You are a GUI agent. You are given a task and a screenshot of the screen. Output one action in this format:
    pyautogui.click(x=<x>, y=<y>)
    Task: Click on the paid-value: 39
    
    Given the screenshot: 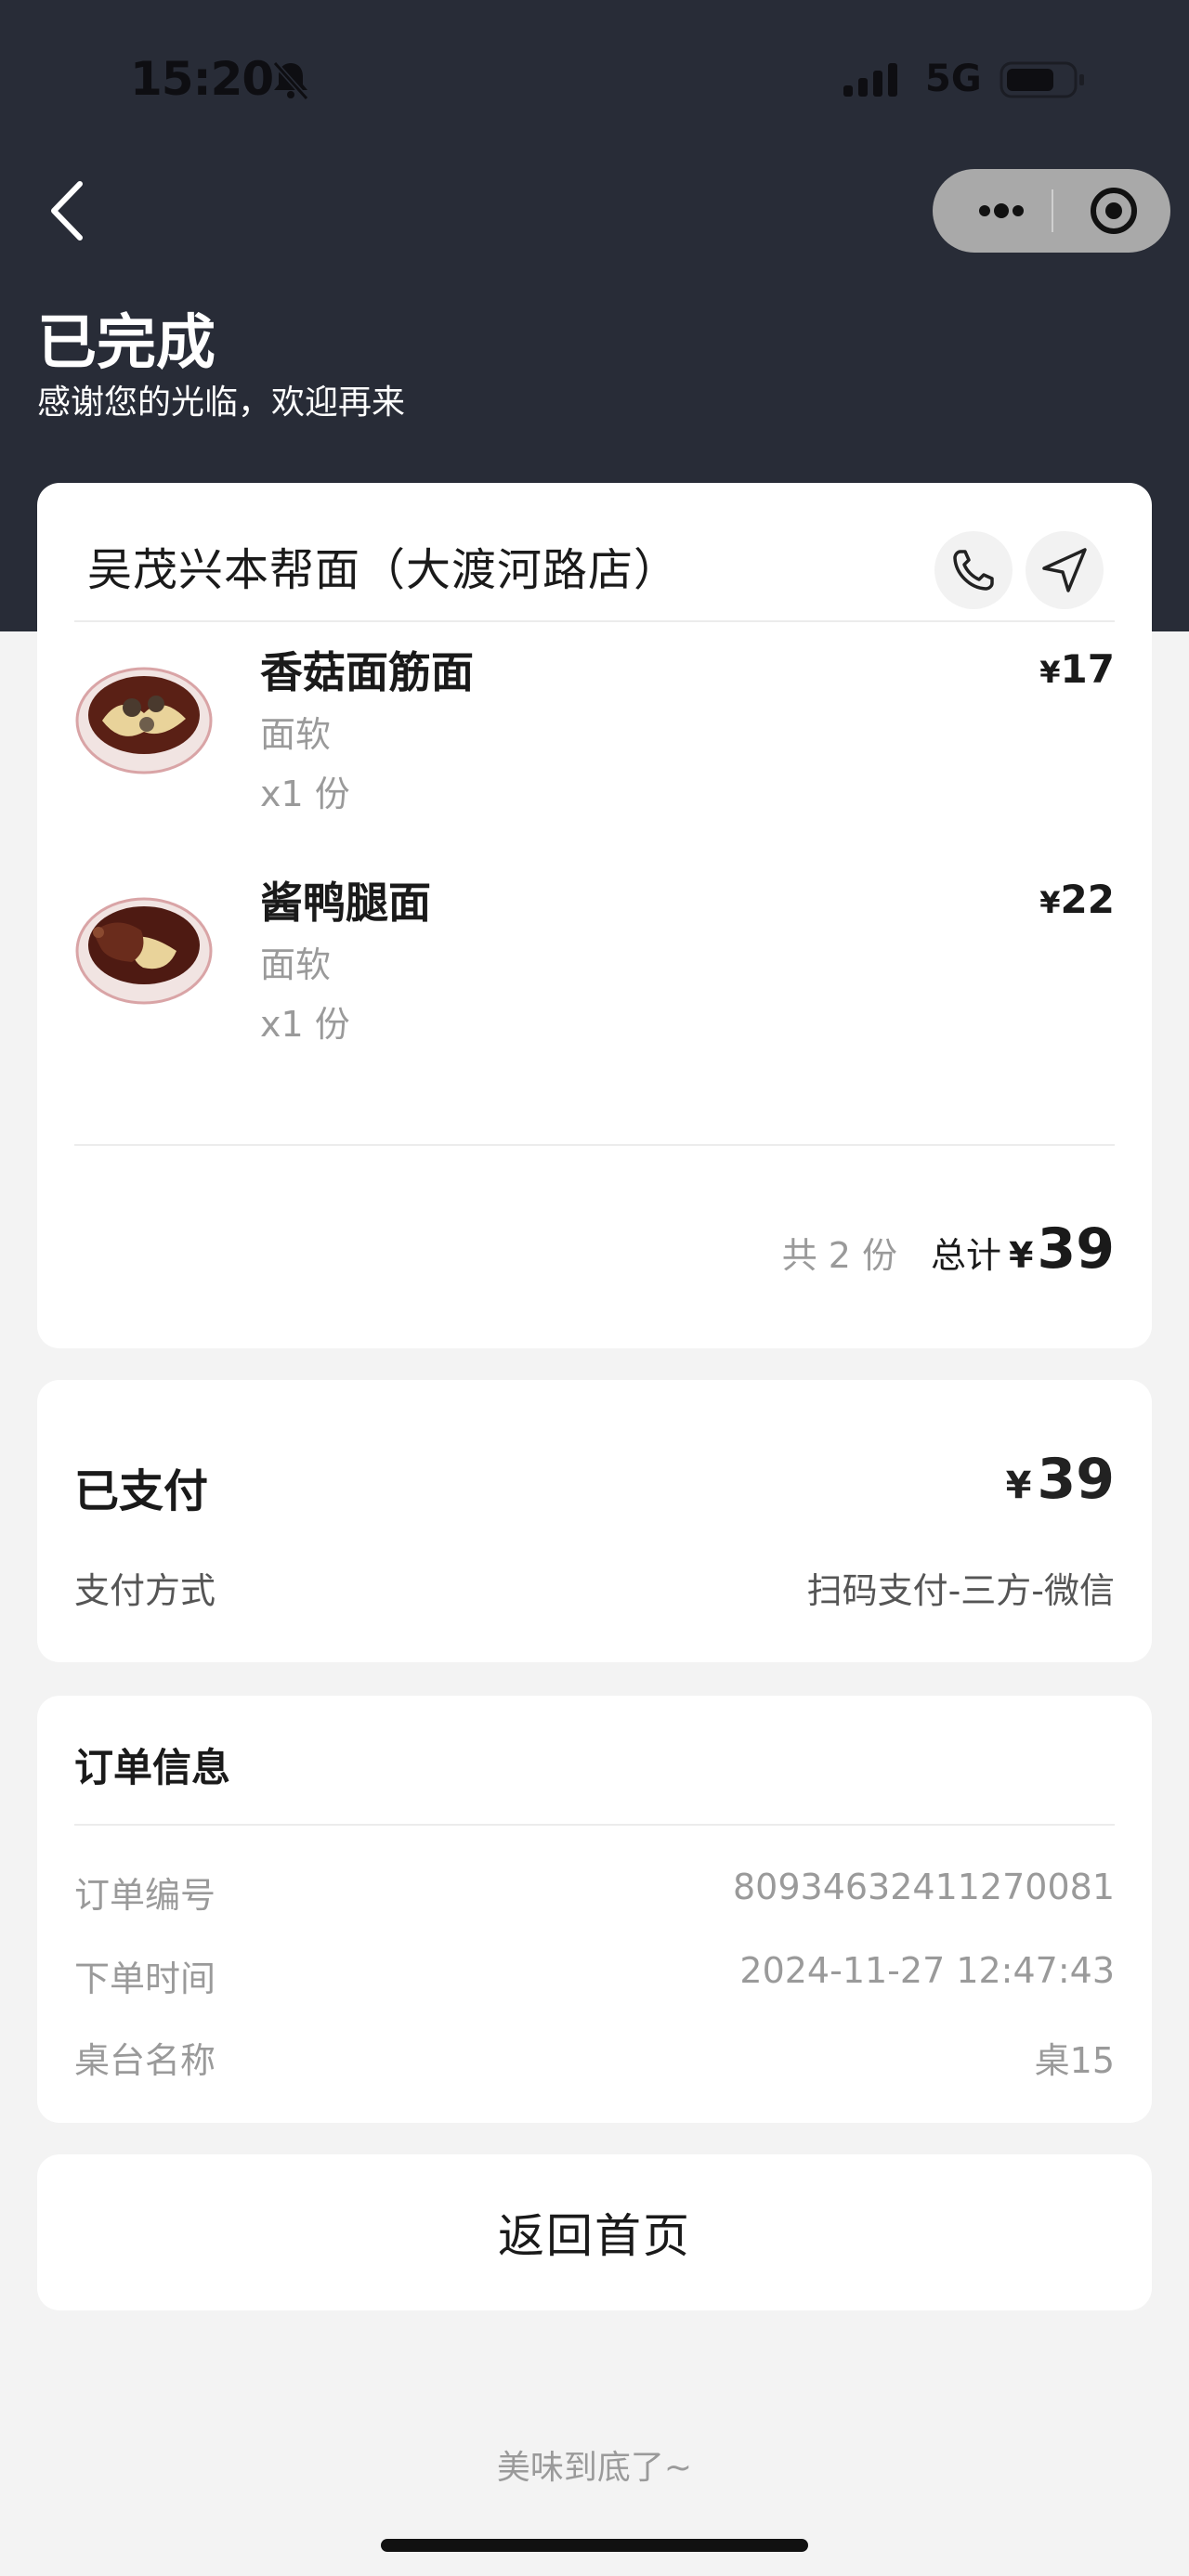 What is the action you would take?
    pyautogui.click(x=1077, y=1479)
    